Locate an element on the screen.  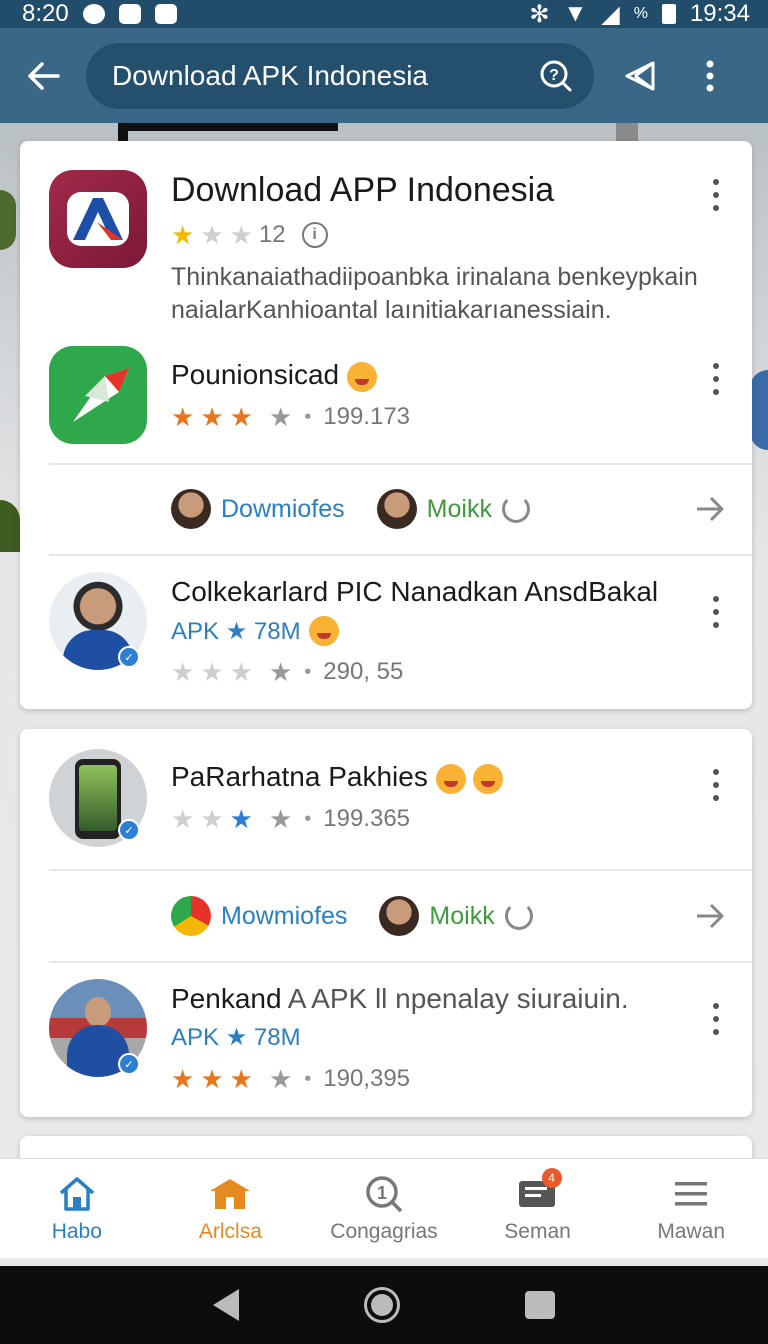
background-pole is located at coordinates (627, 133).